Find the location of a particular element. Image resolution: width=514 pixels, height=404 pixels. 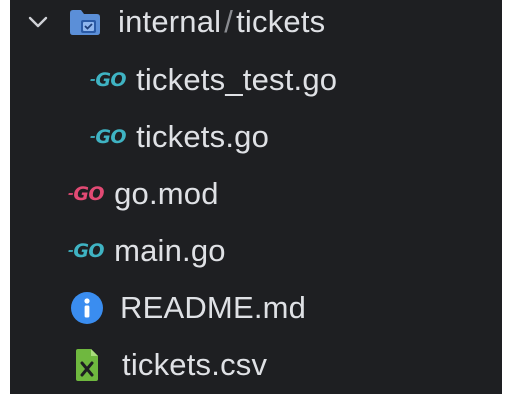

go-mod-icon: - GO is located at coordinates (86, 194).